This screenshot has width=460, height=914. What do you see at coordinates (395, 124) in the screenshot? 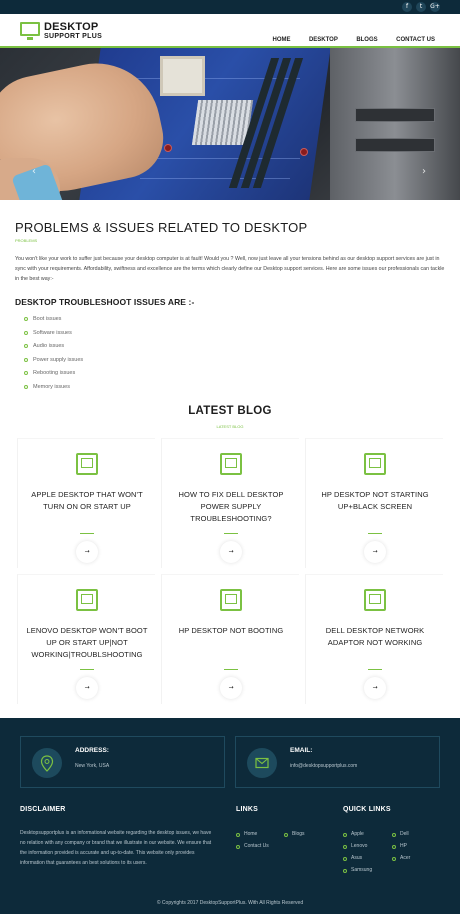
I see `computer-case` at bounding box center [395, 124].